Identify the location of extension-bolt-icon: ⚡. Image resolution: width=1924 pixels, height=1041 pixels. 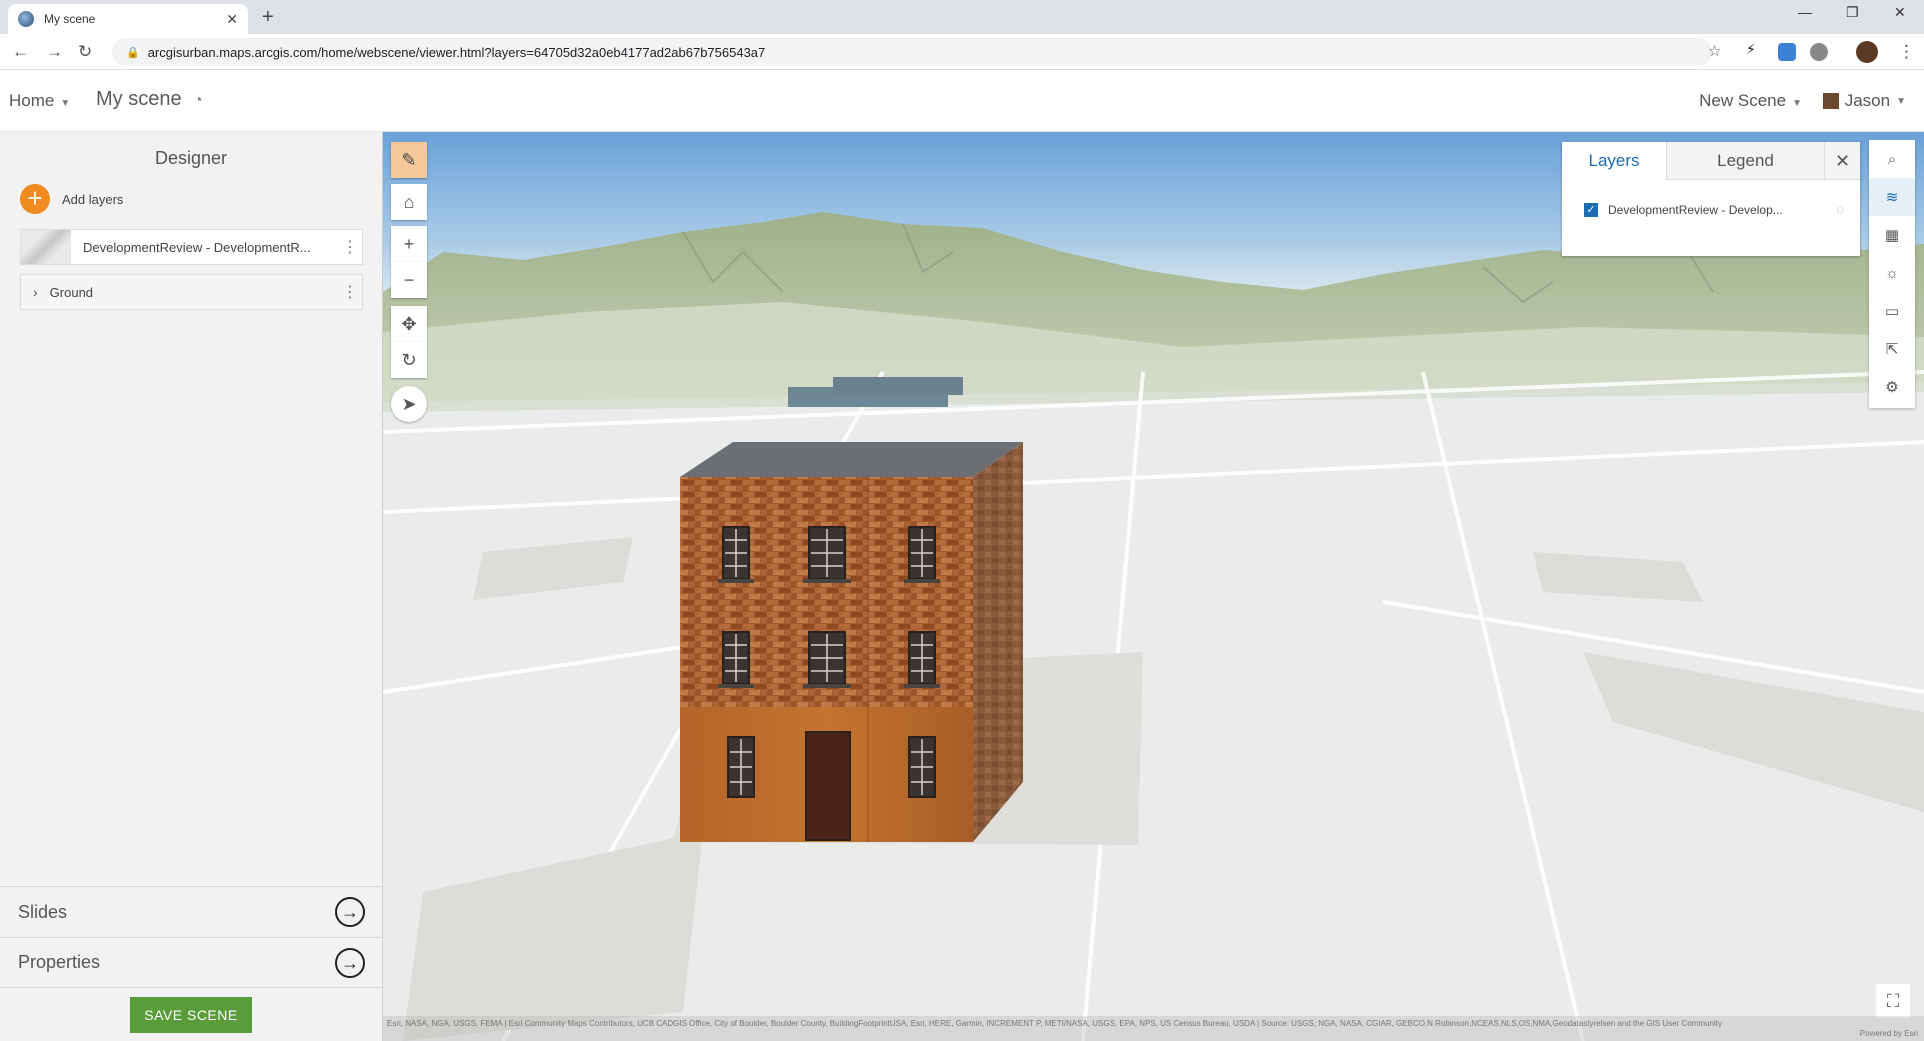
(1755, 50).